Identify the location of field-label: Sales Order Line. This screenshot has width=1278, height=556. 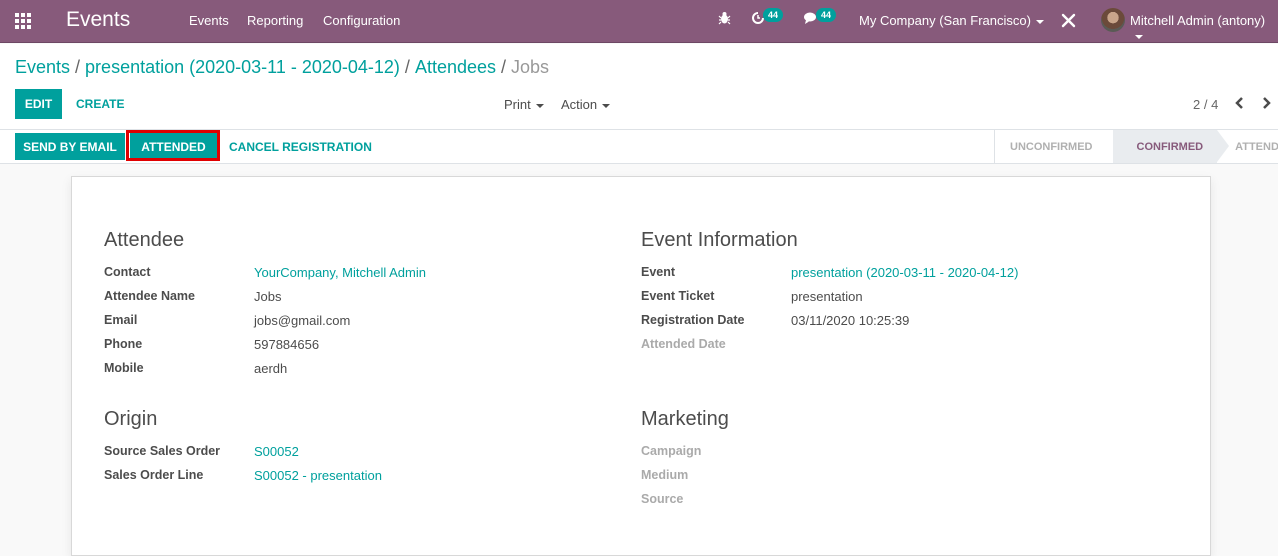
(154, 475).